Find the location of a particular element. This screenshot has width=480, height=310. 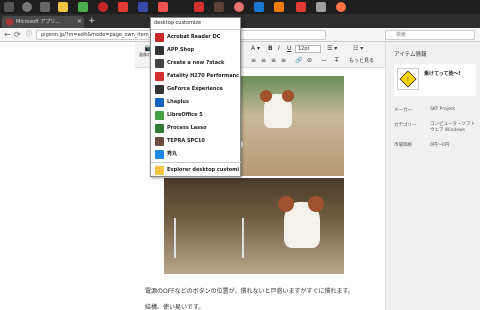

body-text-line: 電源のOFFなどのボタンの位置が、慣れないと戸惑いますがすぐに慣れます。 is located at coordinates (249, 290).